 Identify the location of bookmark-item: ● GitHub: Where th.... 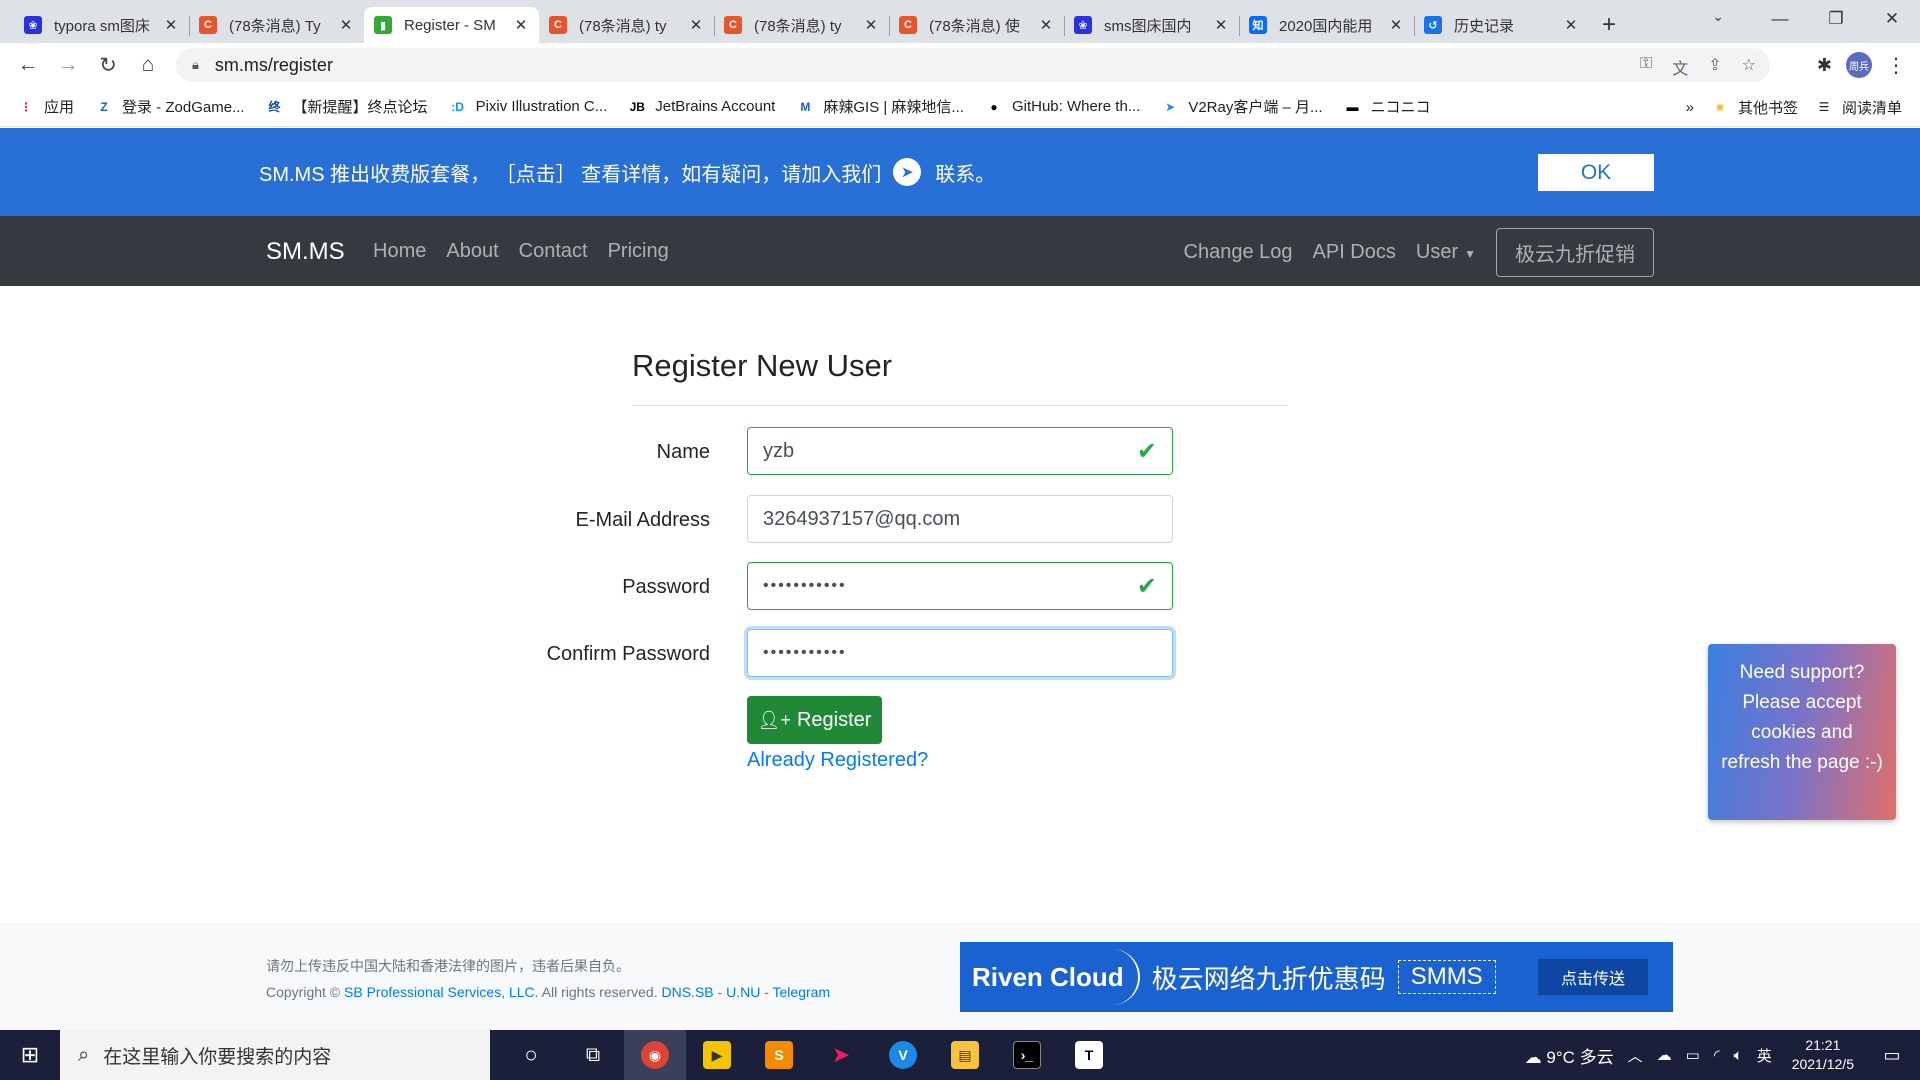
(1063, 106).